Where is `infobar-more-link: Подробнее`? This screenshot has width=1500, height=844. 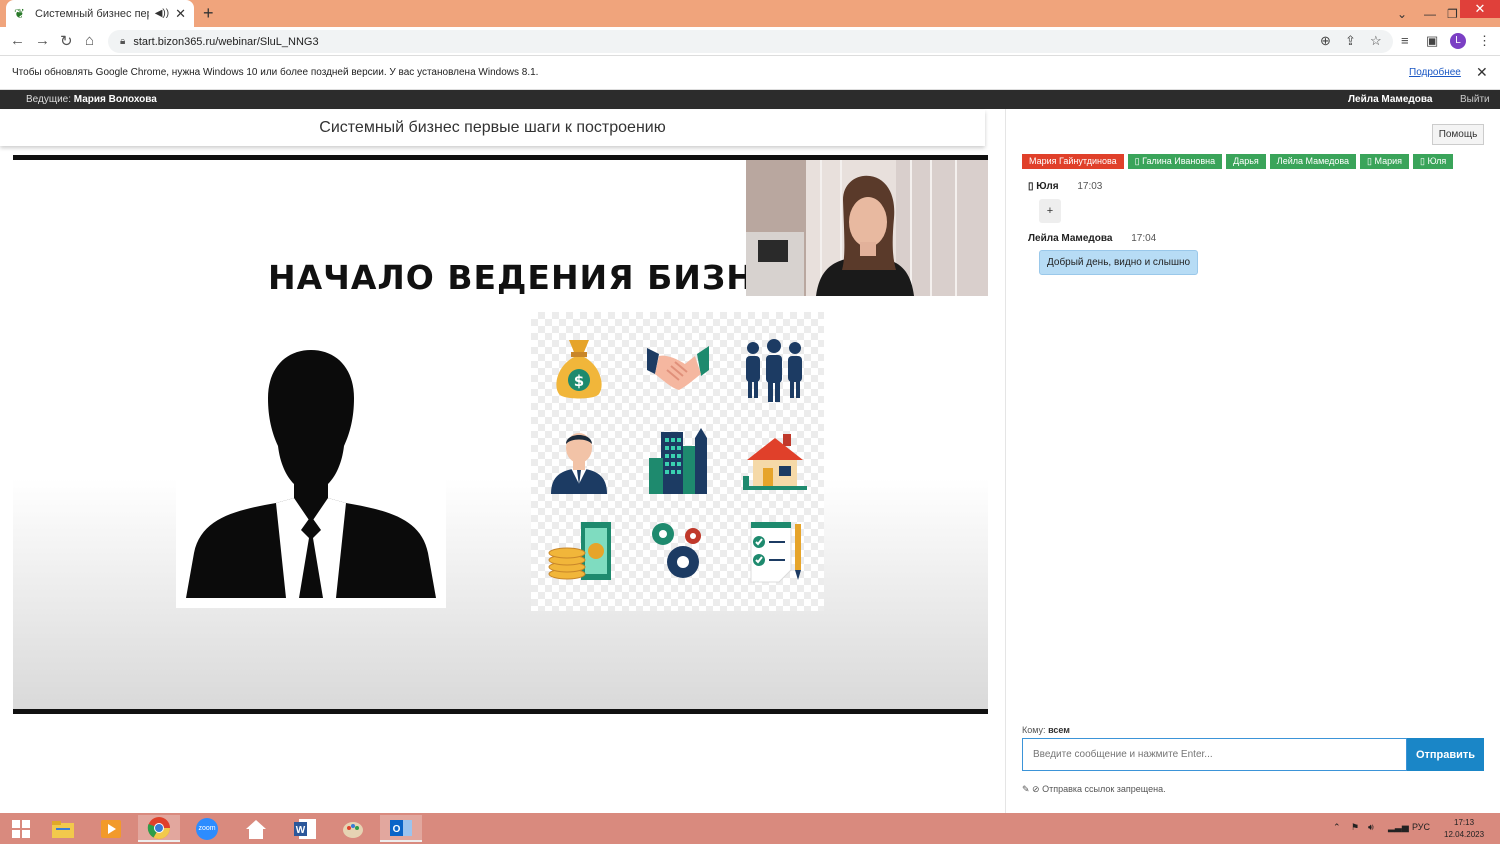
infobar-more-link: Подробнее is located at coordinates (1435, 72).